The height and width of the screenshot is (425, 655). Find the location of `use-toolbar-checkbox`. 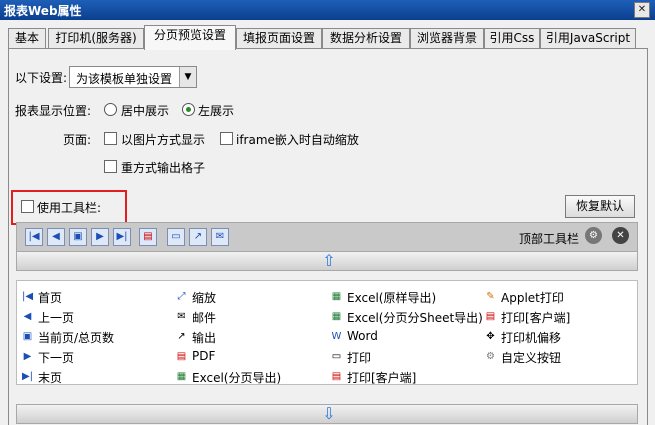

use-toolbar-checkbox is located at coordinates (27, 206).